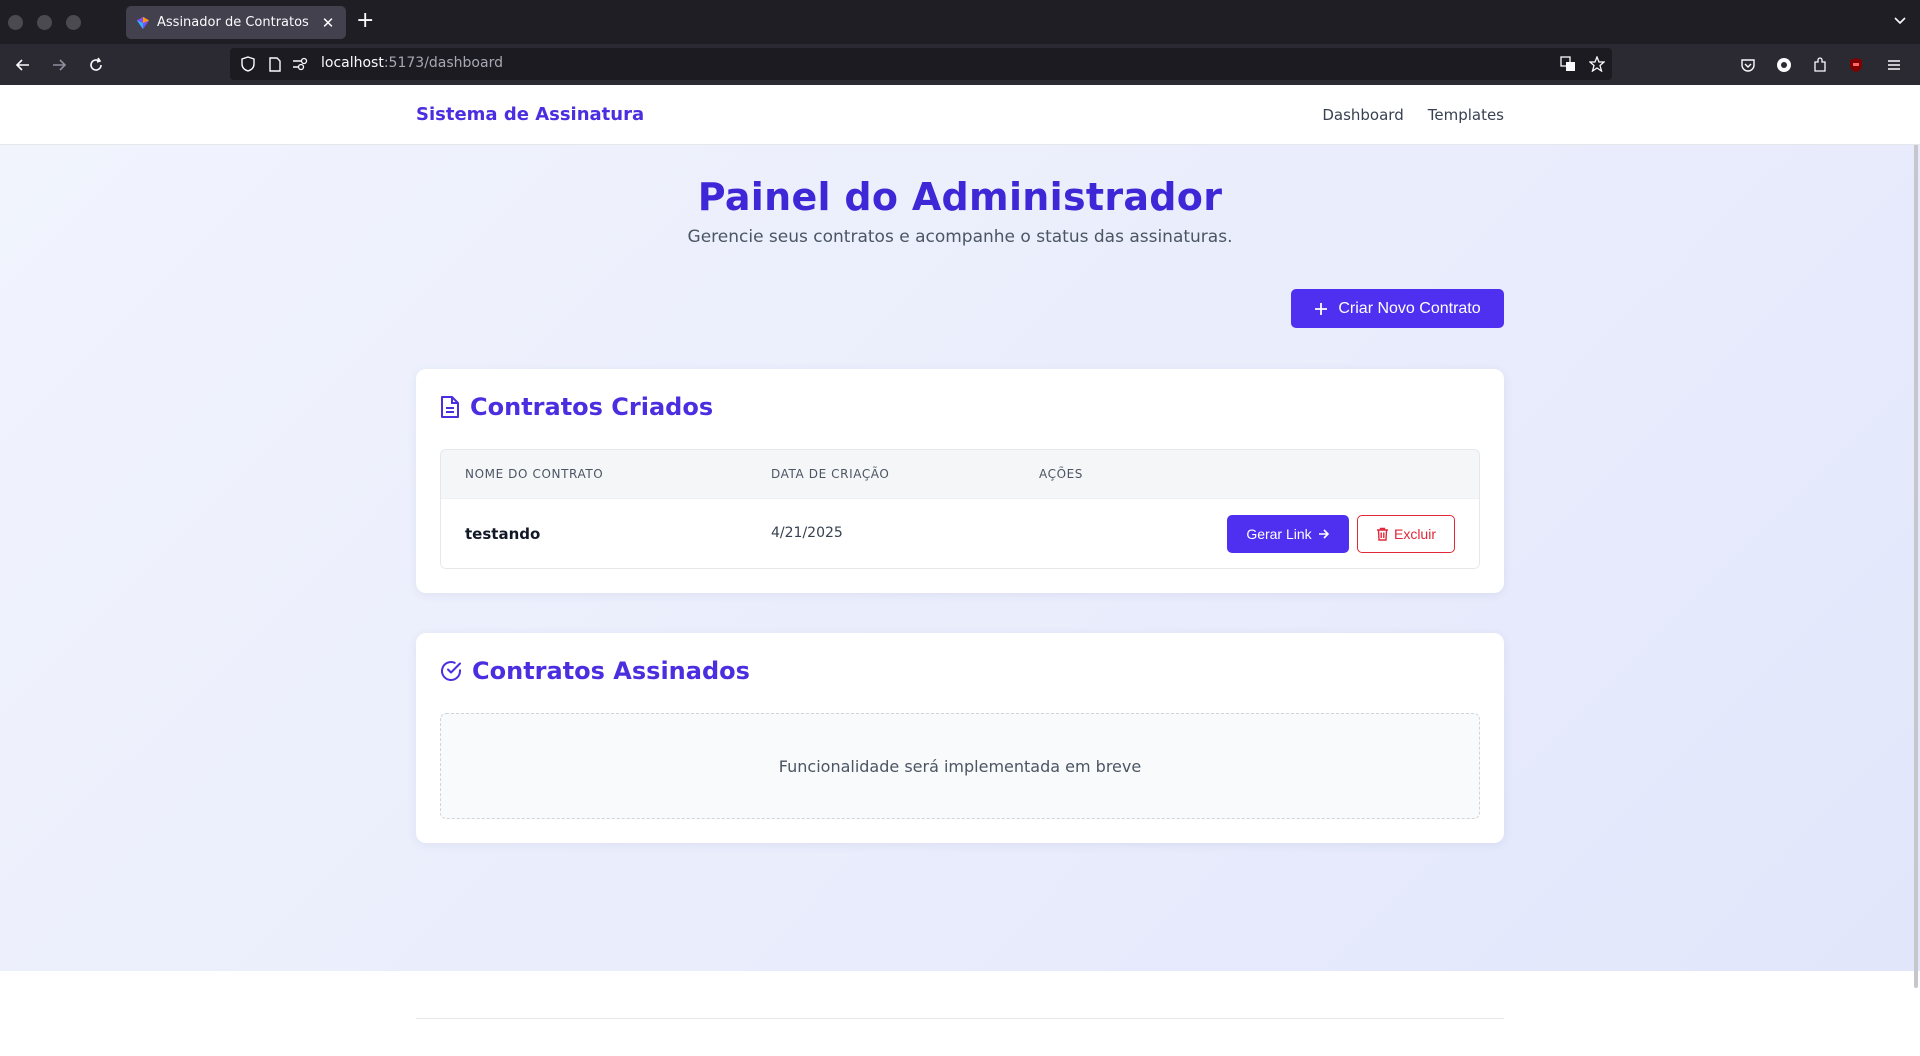 This screenshot has width=1920, height=1056. Describe the element at coordinates (73, 22) in the screenshot. I see `window-maximize-dot` at that location.